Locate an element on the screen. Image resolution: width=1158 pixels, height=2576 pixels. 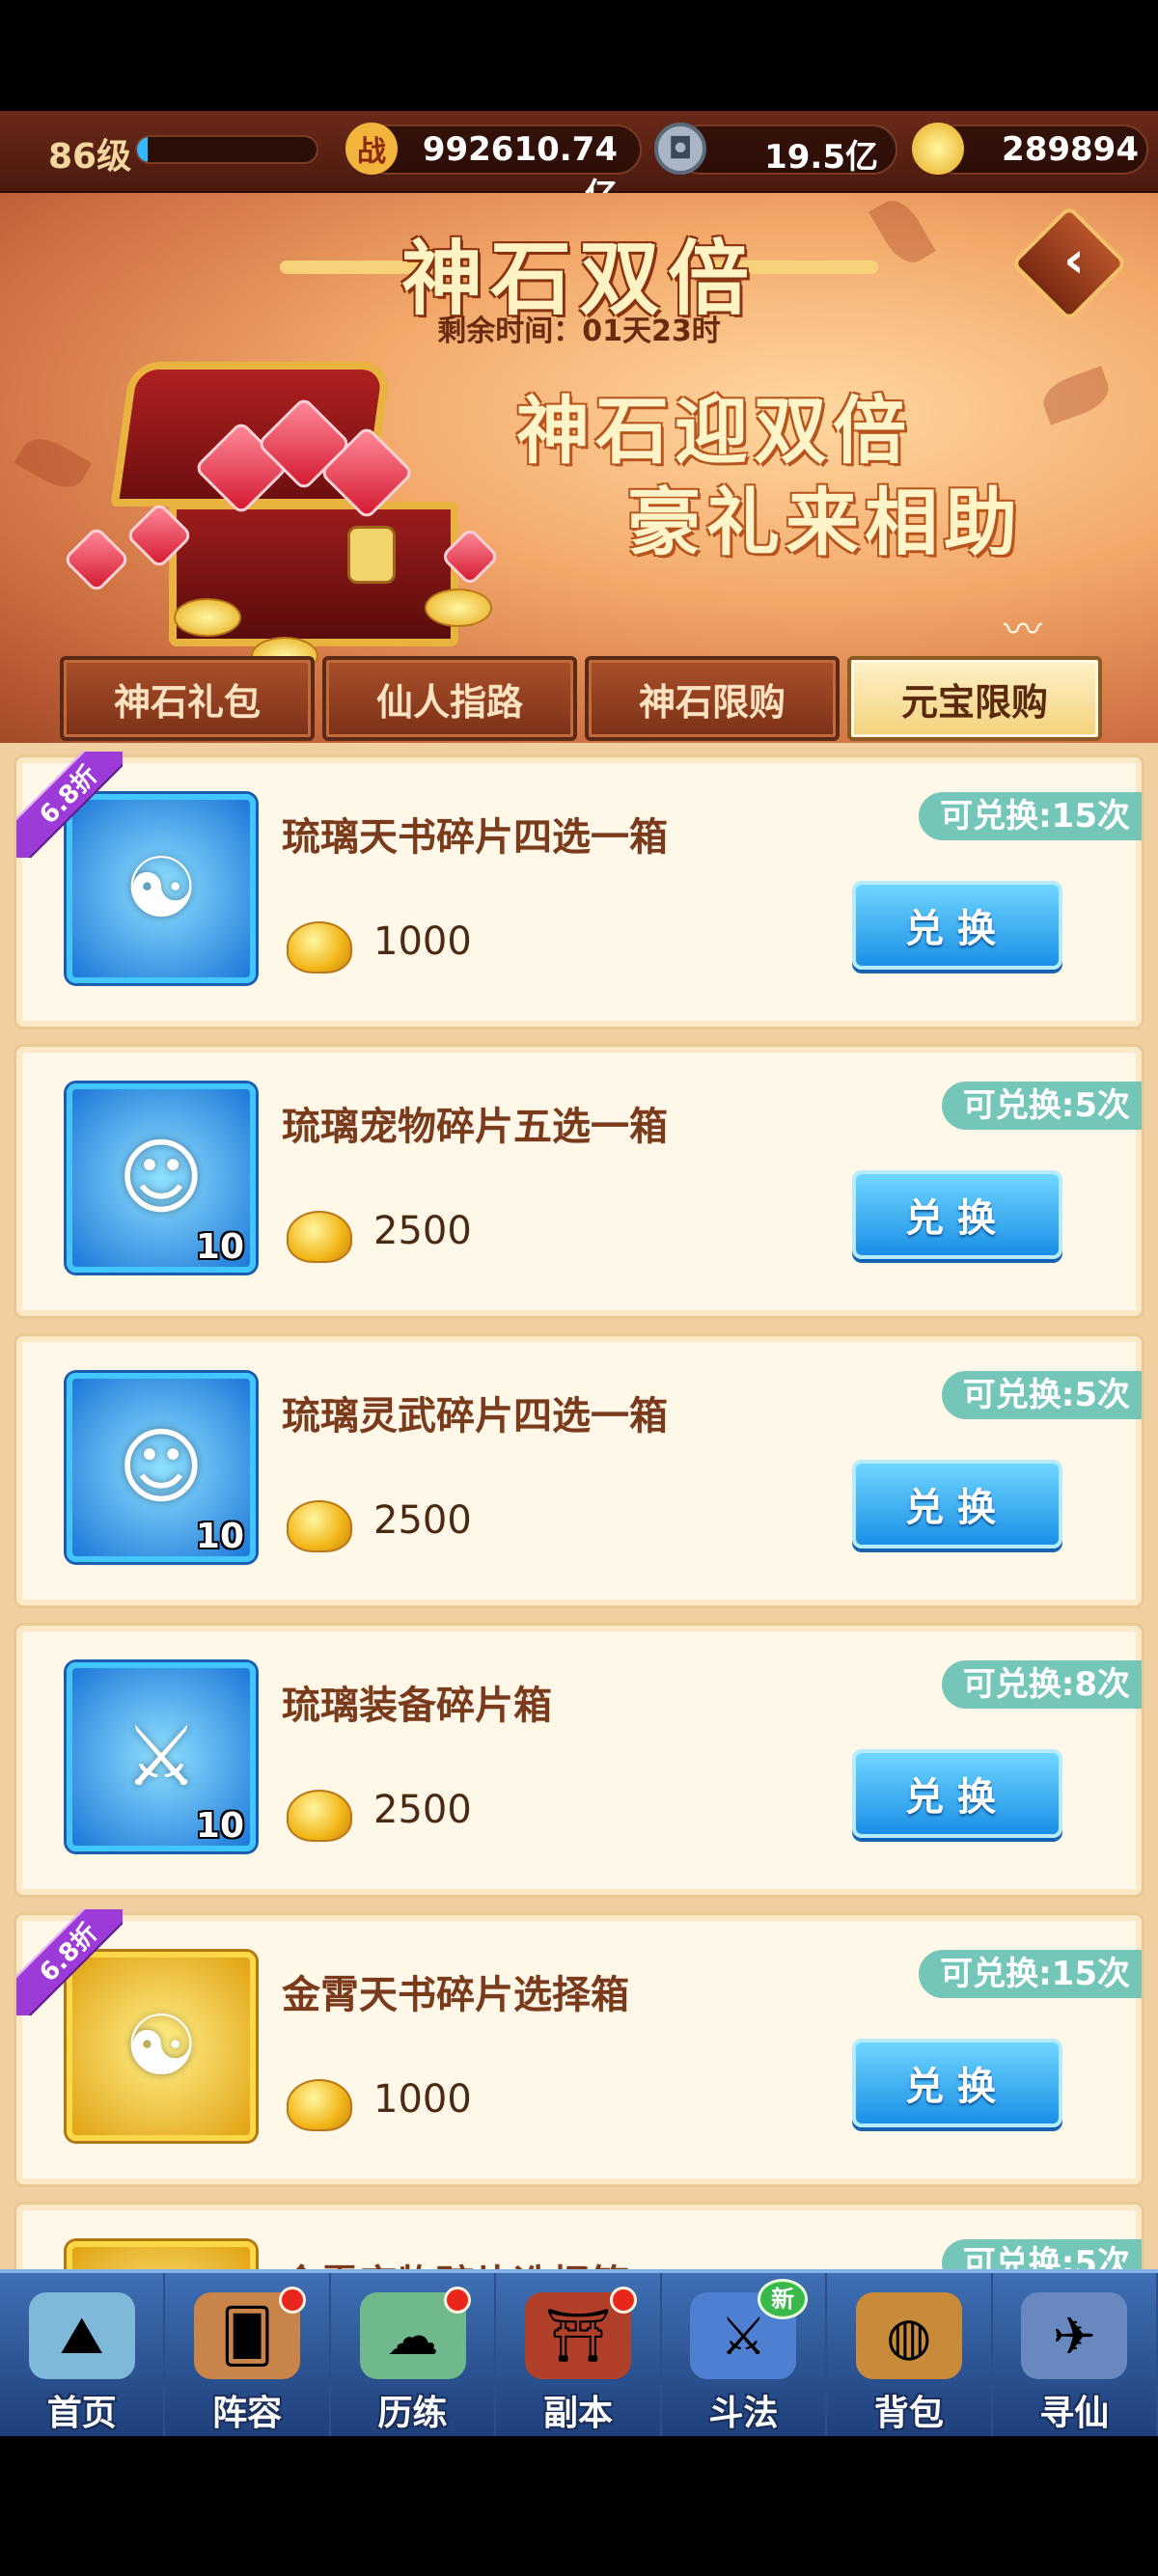
red-gem is located at coordinates (96, 559).